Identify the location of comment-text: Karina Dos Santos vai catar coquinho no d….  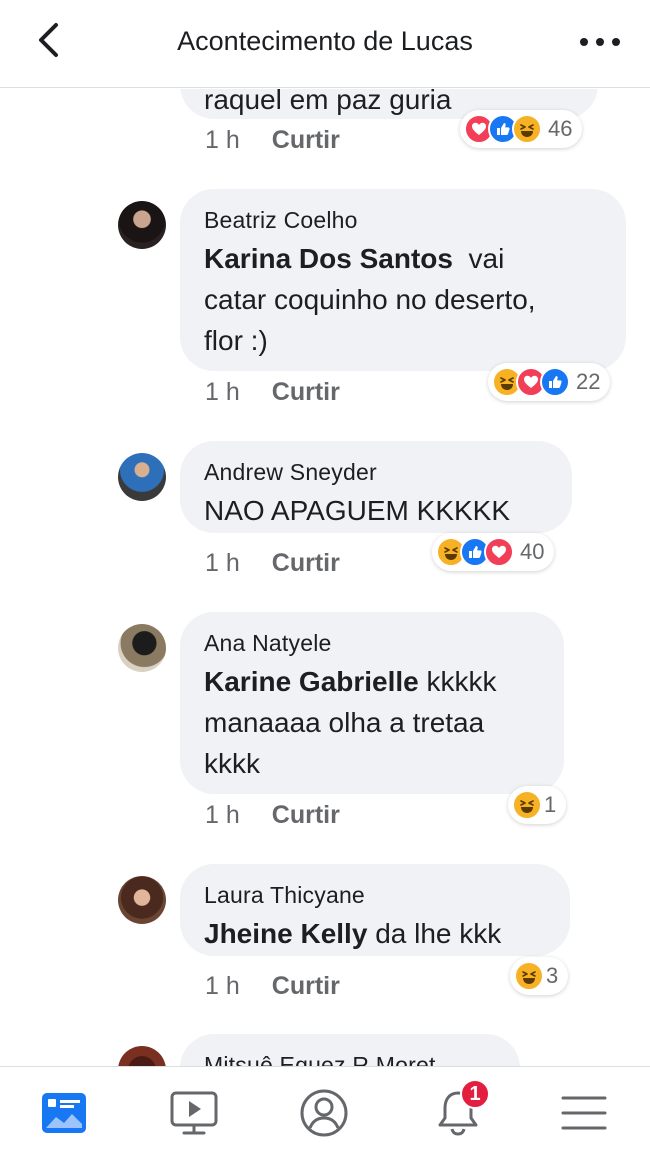
(370, 299).